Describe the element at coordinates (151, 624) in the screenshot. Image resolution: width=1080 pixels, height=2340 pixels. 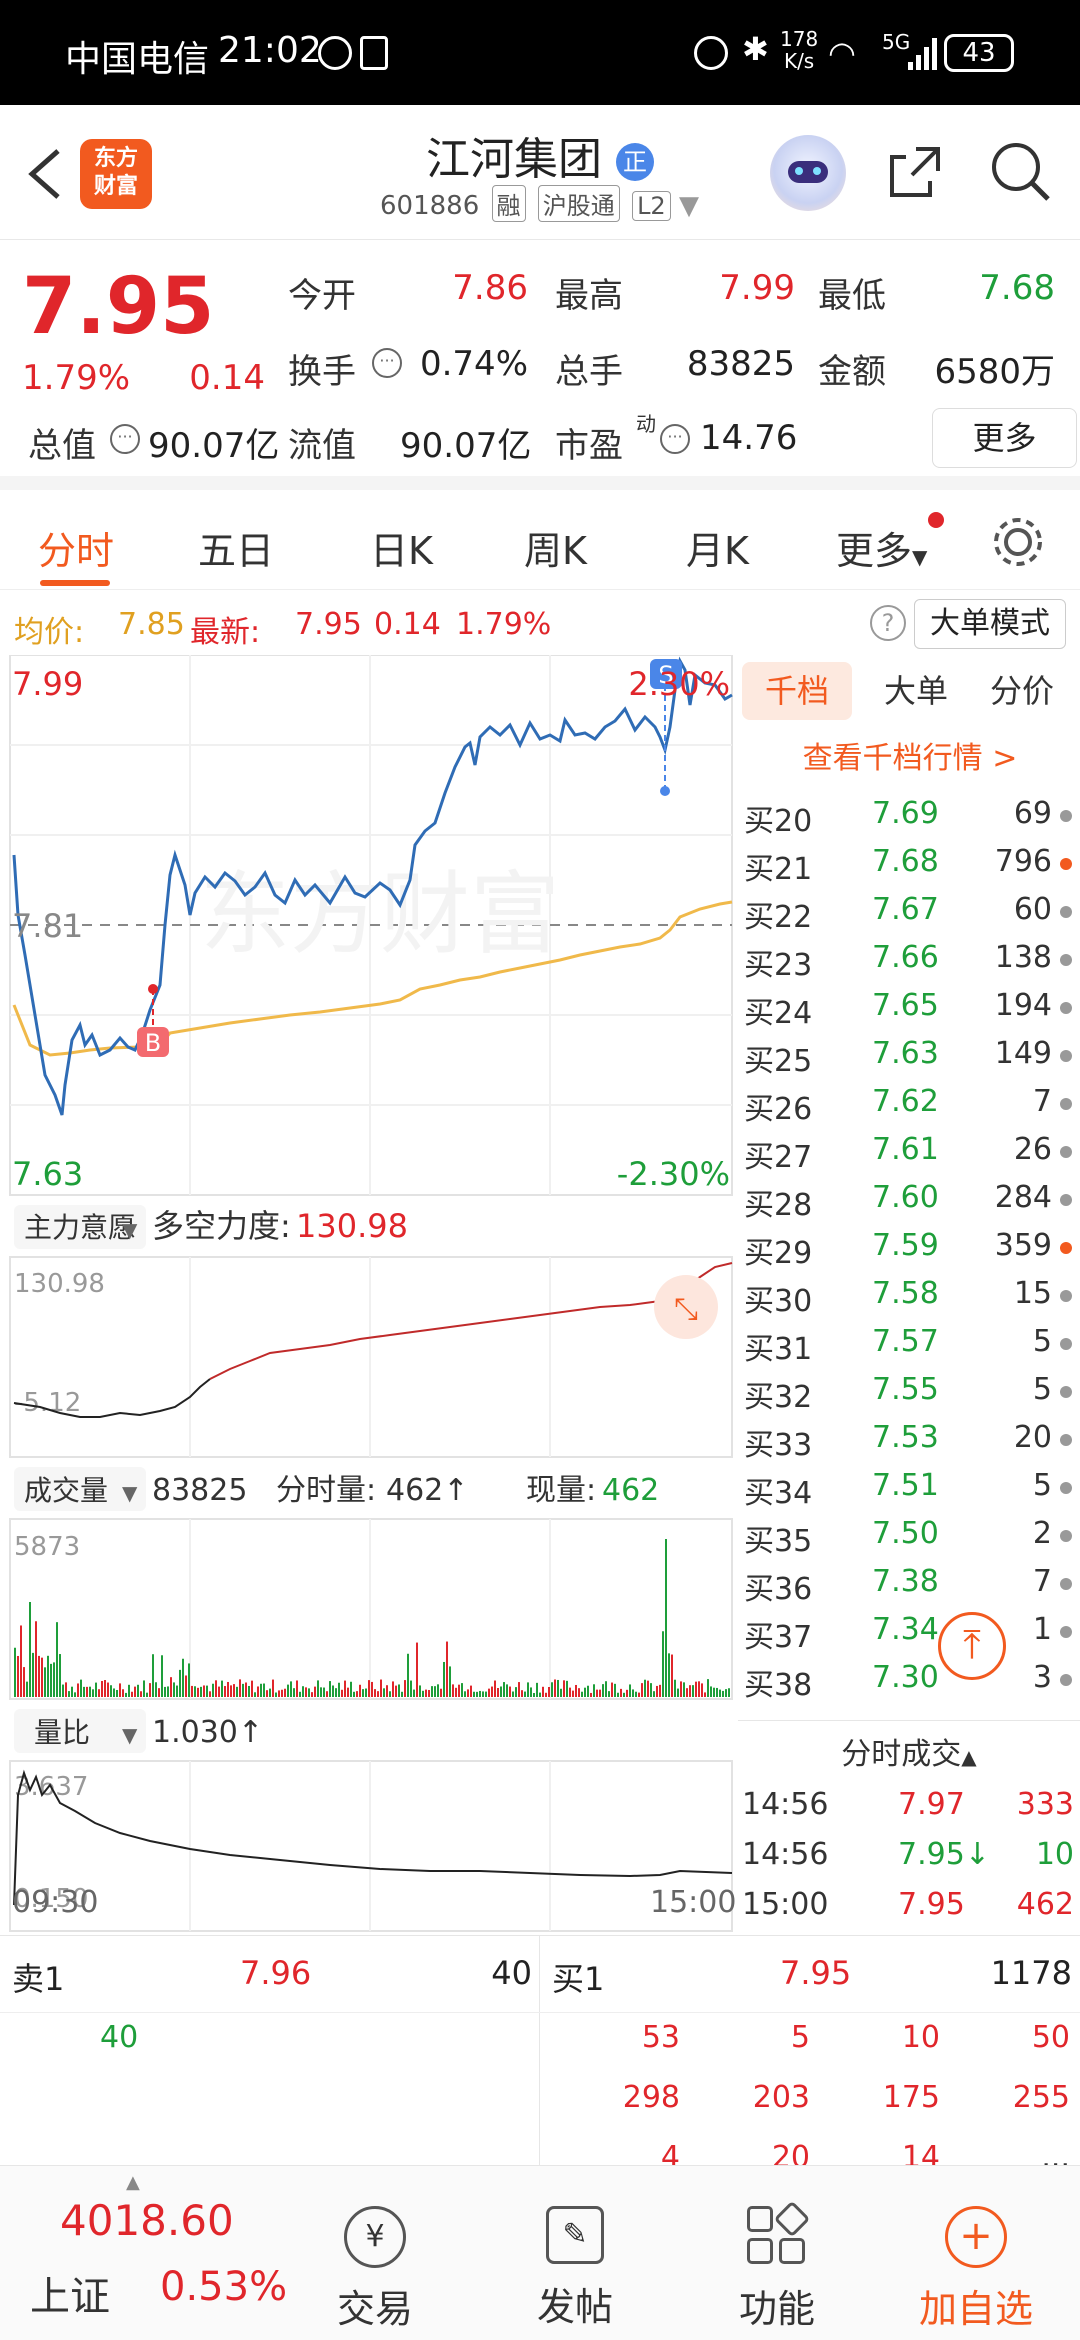
I see `avg-value: 7.85` at that location.